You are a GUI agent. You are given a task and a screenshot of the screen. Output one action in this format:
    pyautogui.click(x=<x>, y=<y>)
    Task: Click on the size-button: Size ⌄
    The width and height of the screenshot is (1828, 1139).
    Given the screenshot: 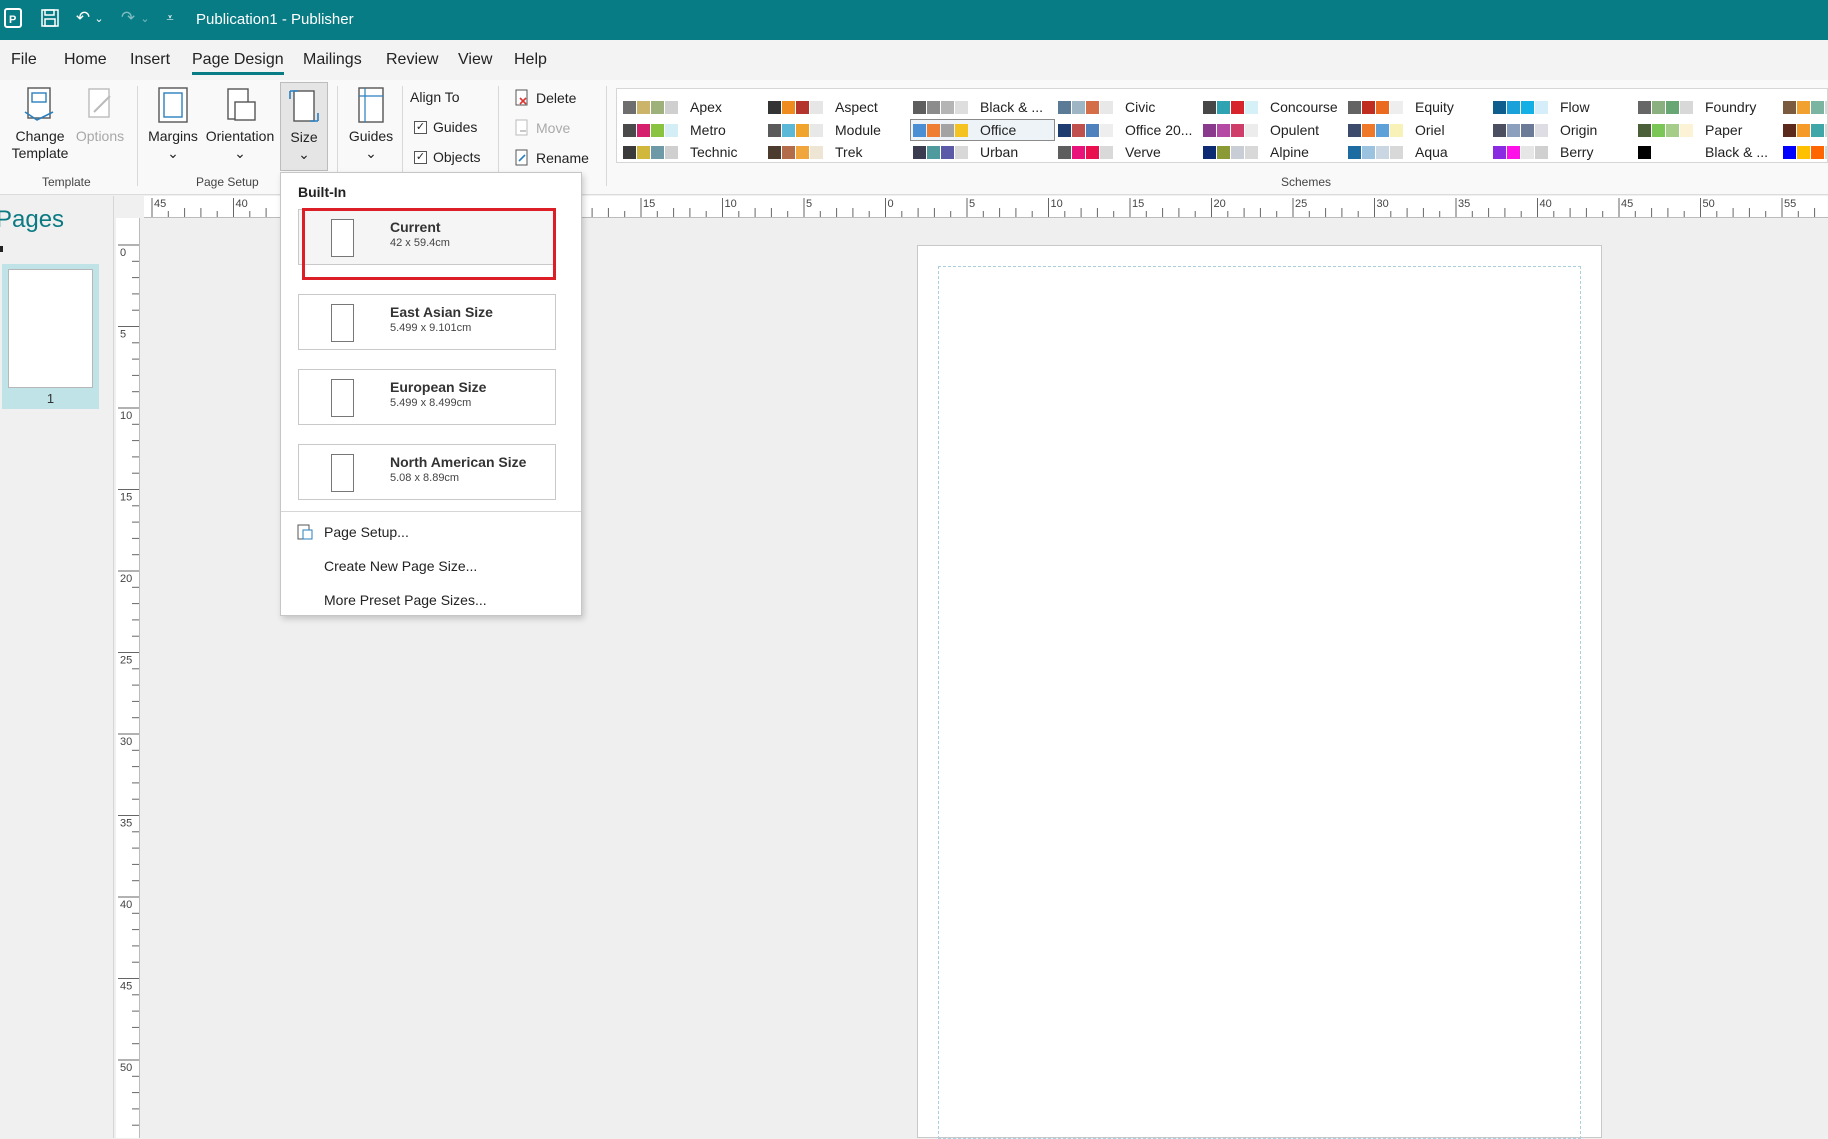 What is the action you would take?
    pyautogui.click(x=304, y=126)
    